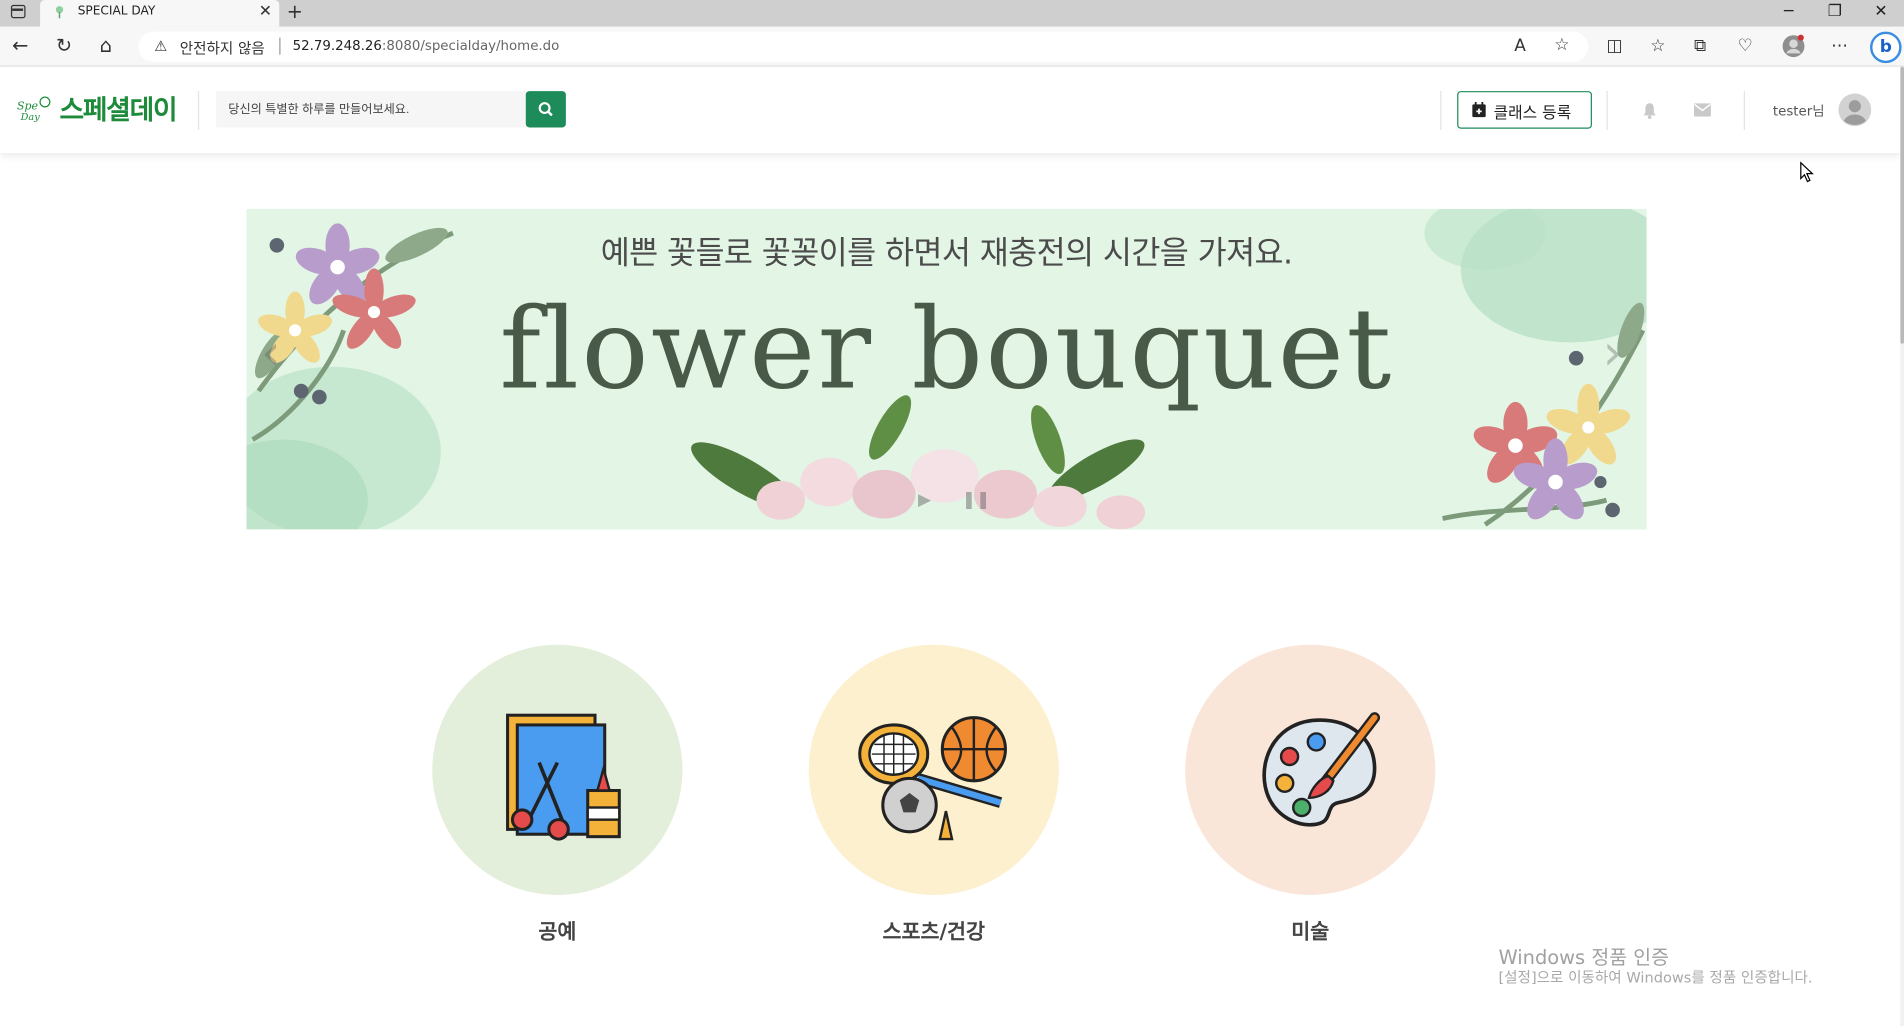 This screenshot has width=1904, height=1026. Describe the element at coordinates (470, 45) in the screenshot. I see `url-path: :8080/specialday/home.do` at that location.